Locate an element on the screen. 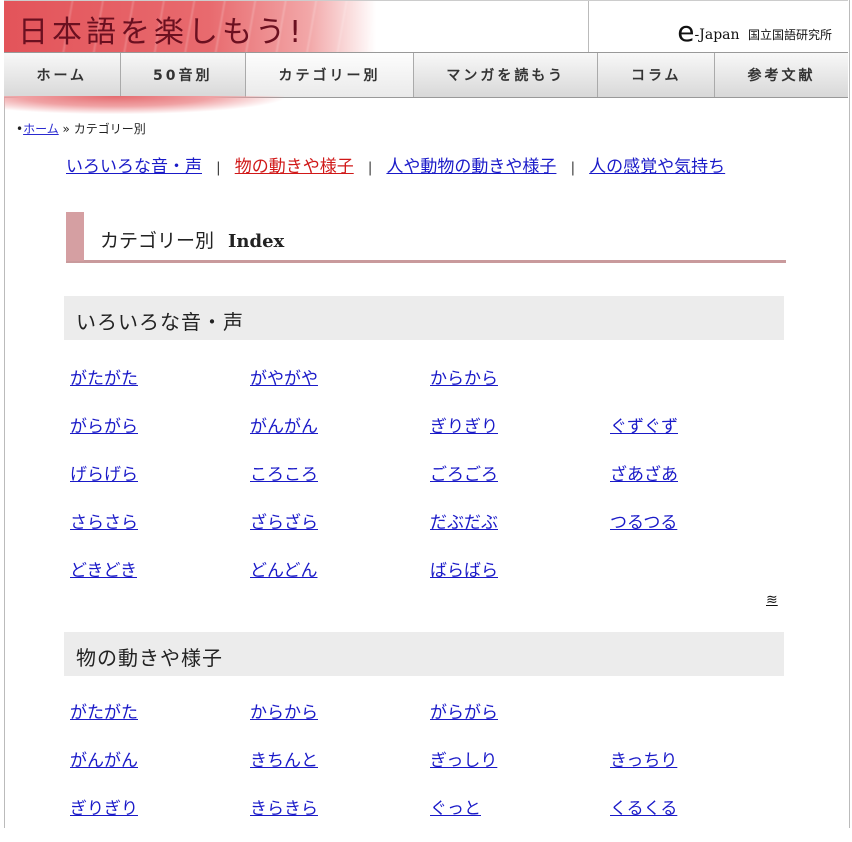 This screenshot has width=852, height=842. nav-50on: 50音別 is located at coordinates (183, 75).